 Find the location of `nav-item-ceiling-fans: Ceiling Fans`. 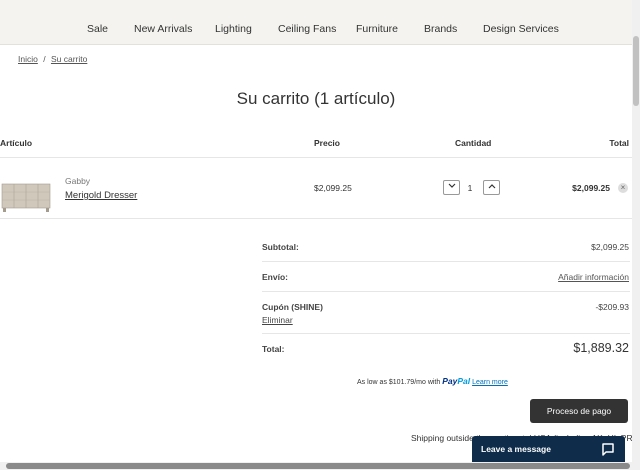

nav-item-ceiling-fans: Ceiling Fans is located at coordinates (307, 29).